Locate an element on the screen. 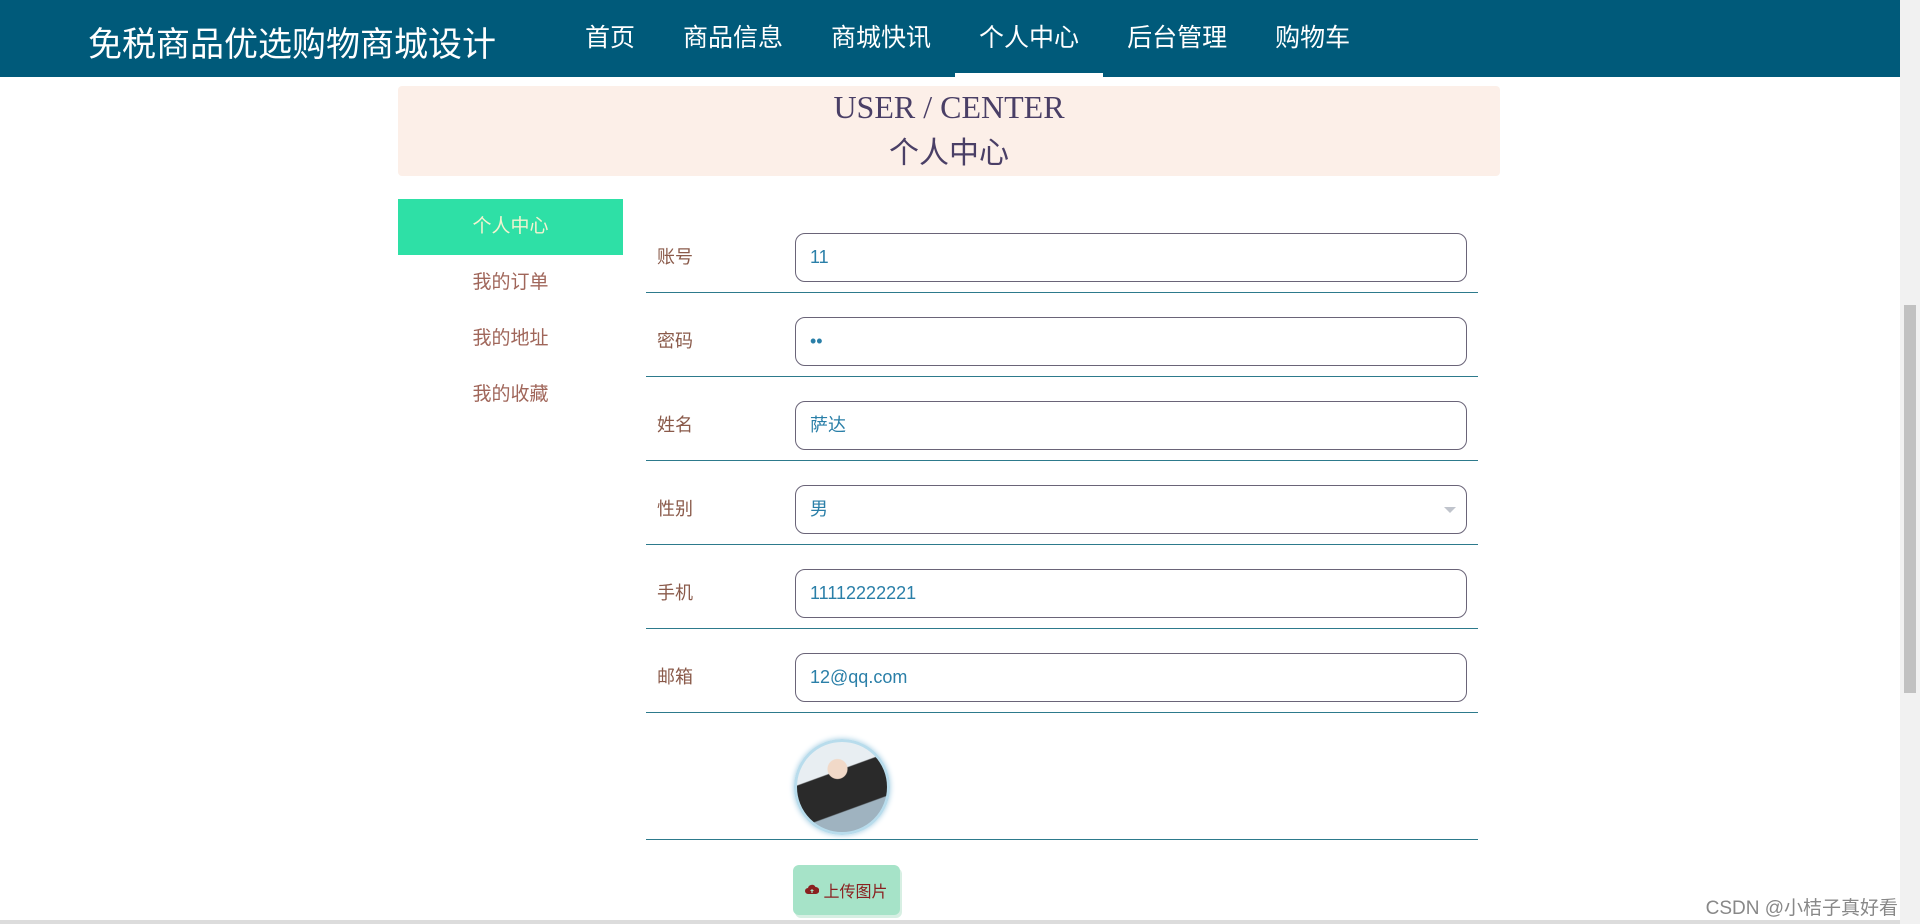 The width and height of the screenshot is (1920, 924). top-nav: 免税商品优选购物商城设计 首页 商品信息 商城快讯 个人中心 后台管理 购物车 is located at coordinates (950, 38).